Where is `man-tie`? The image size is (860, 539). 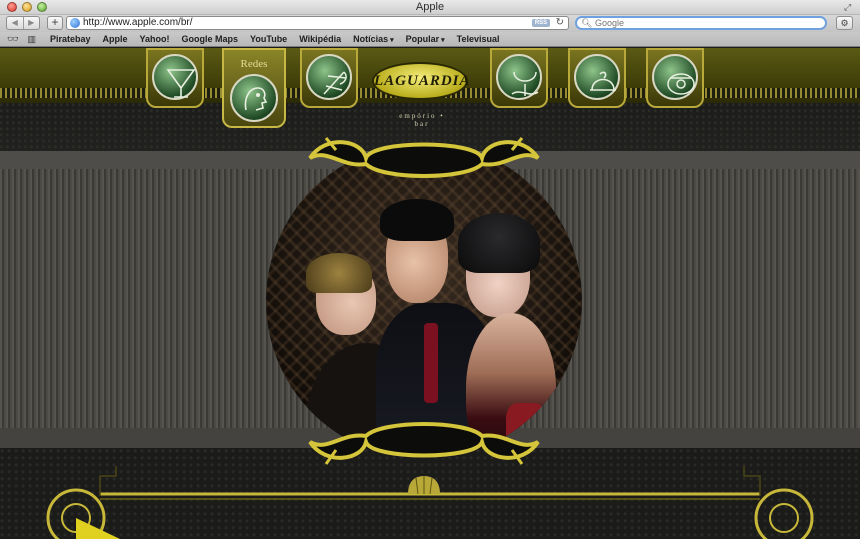
man-tie is located at coordinates (431, 363).